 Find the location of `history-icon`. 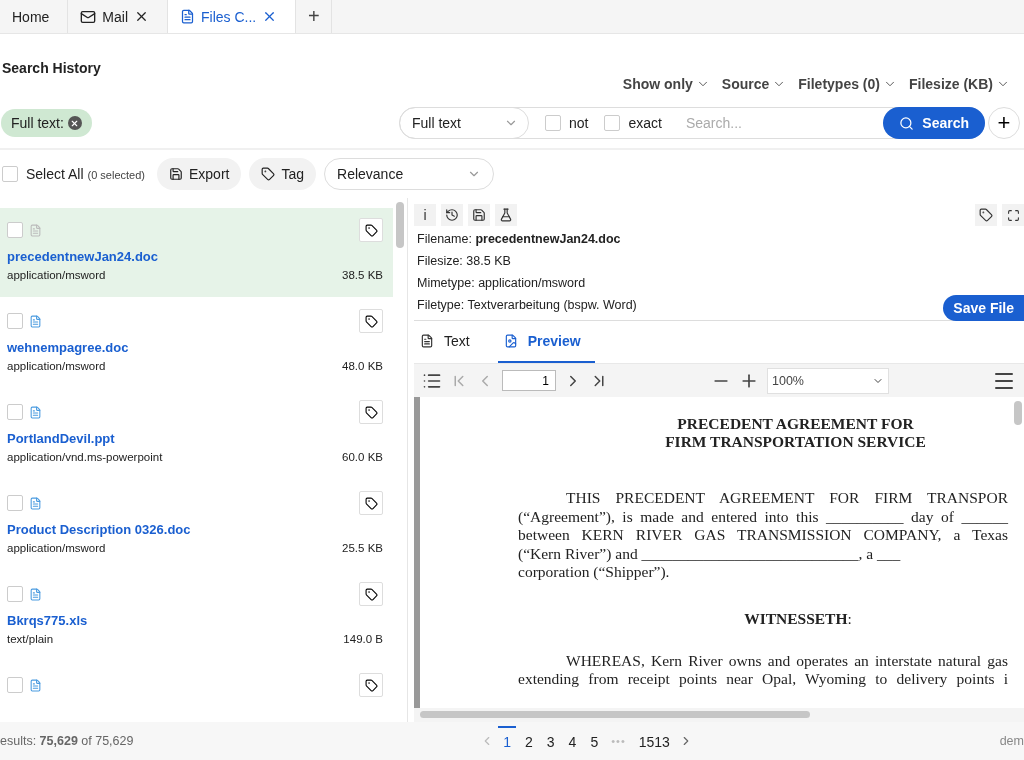

history-icon is located at coordinates (452, 215).